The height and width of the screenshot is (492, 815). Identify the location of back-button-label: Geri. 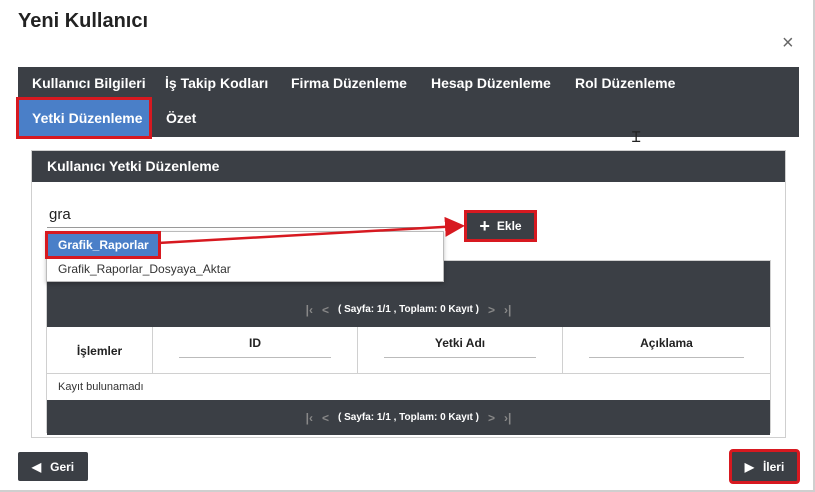
(62, 466).